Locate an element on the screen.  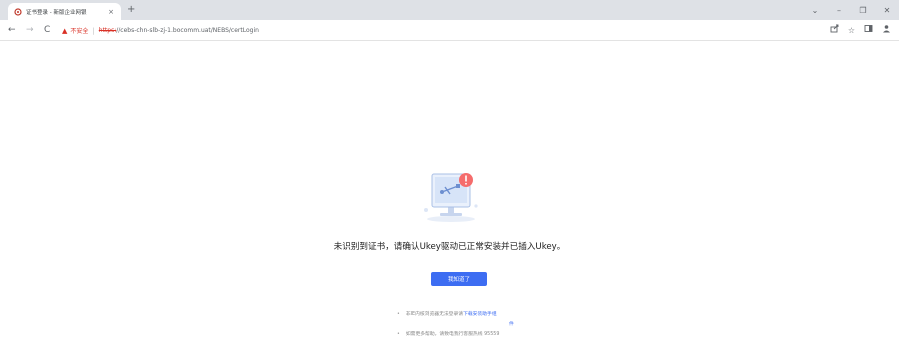
toolbar-actions: ☆ is located at coordinates (860, 30).